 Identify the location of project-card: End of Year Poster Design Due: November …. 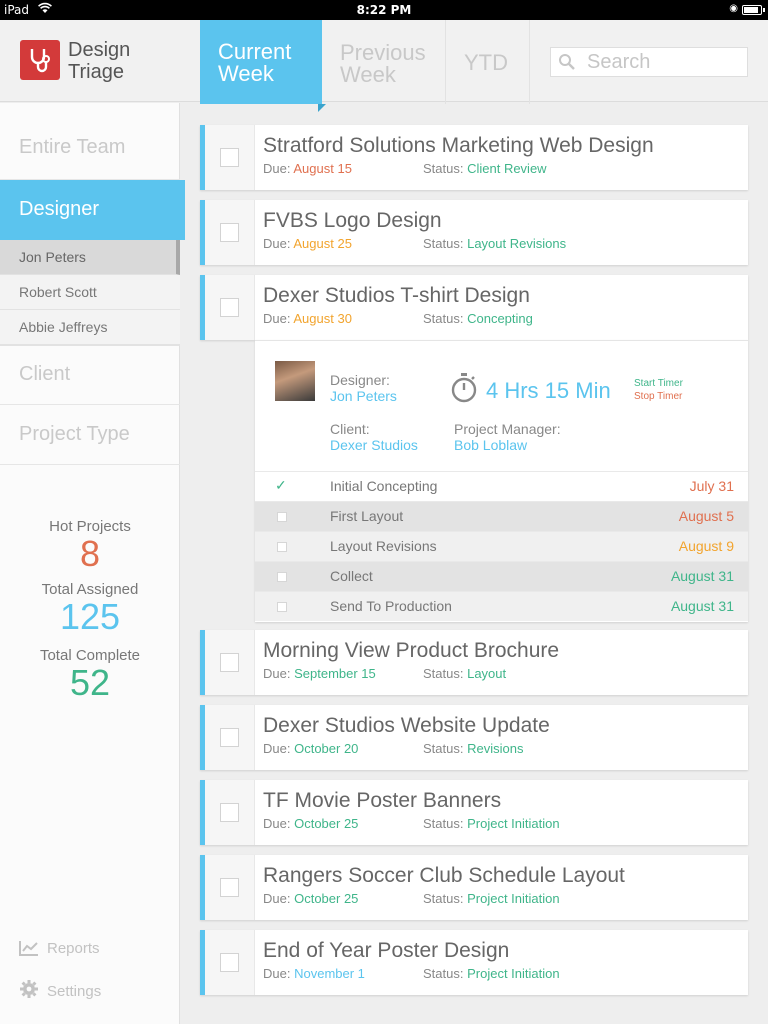
(474, 962).